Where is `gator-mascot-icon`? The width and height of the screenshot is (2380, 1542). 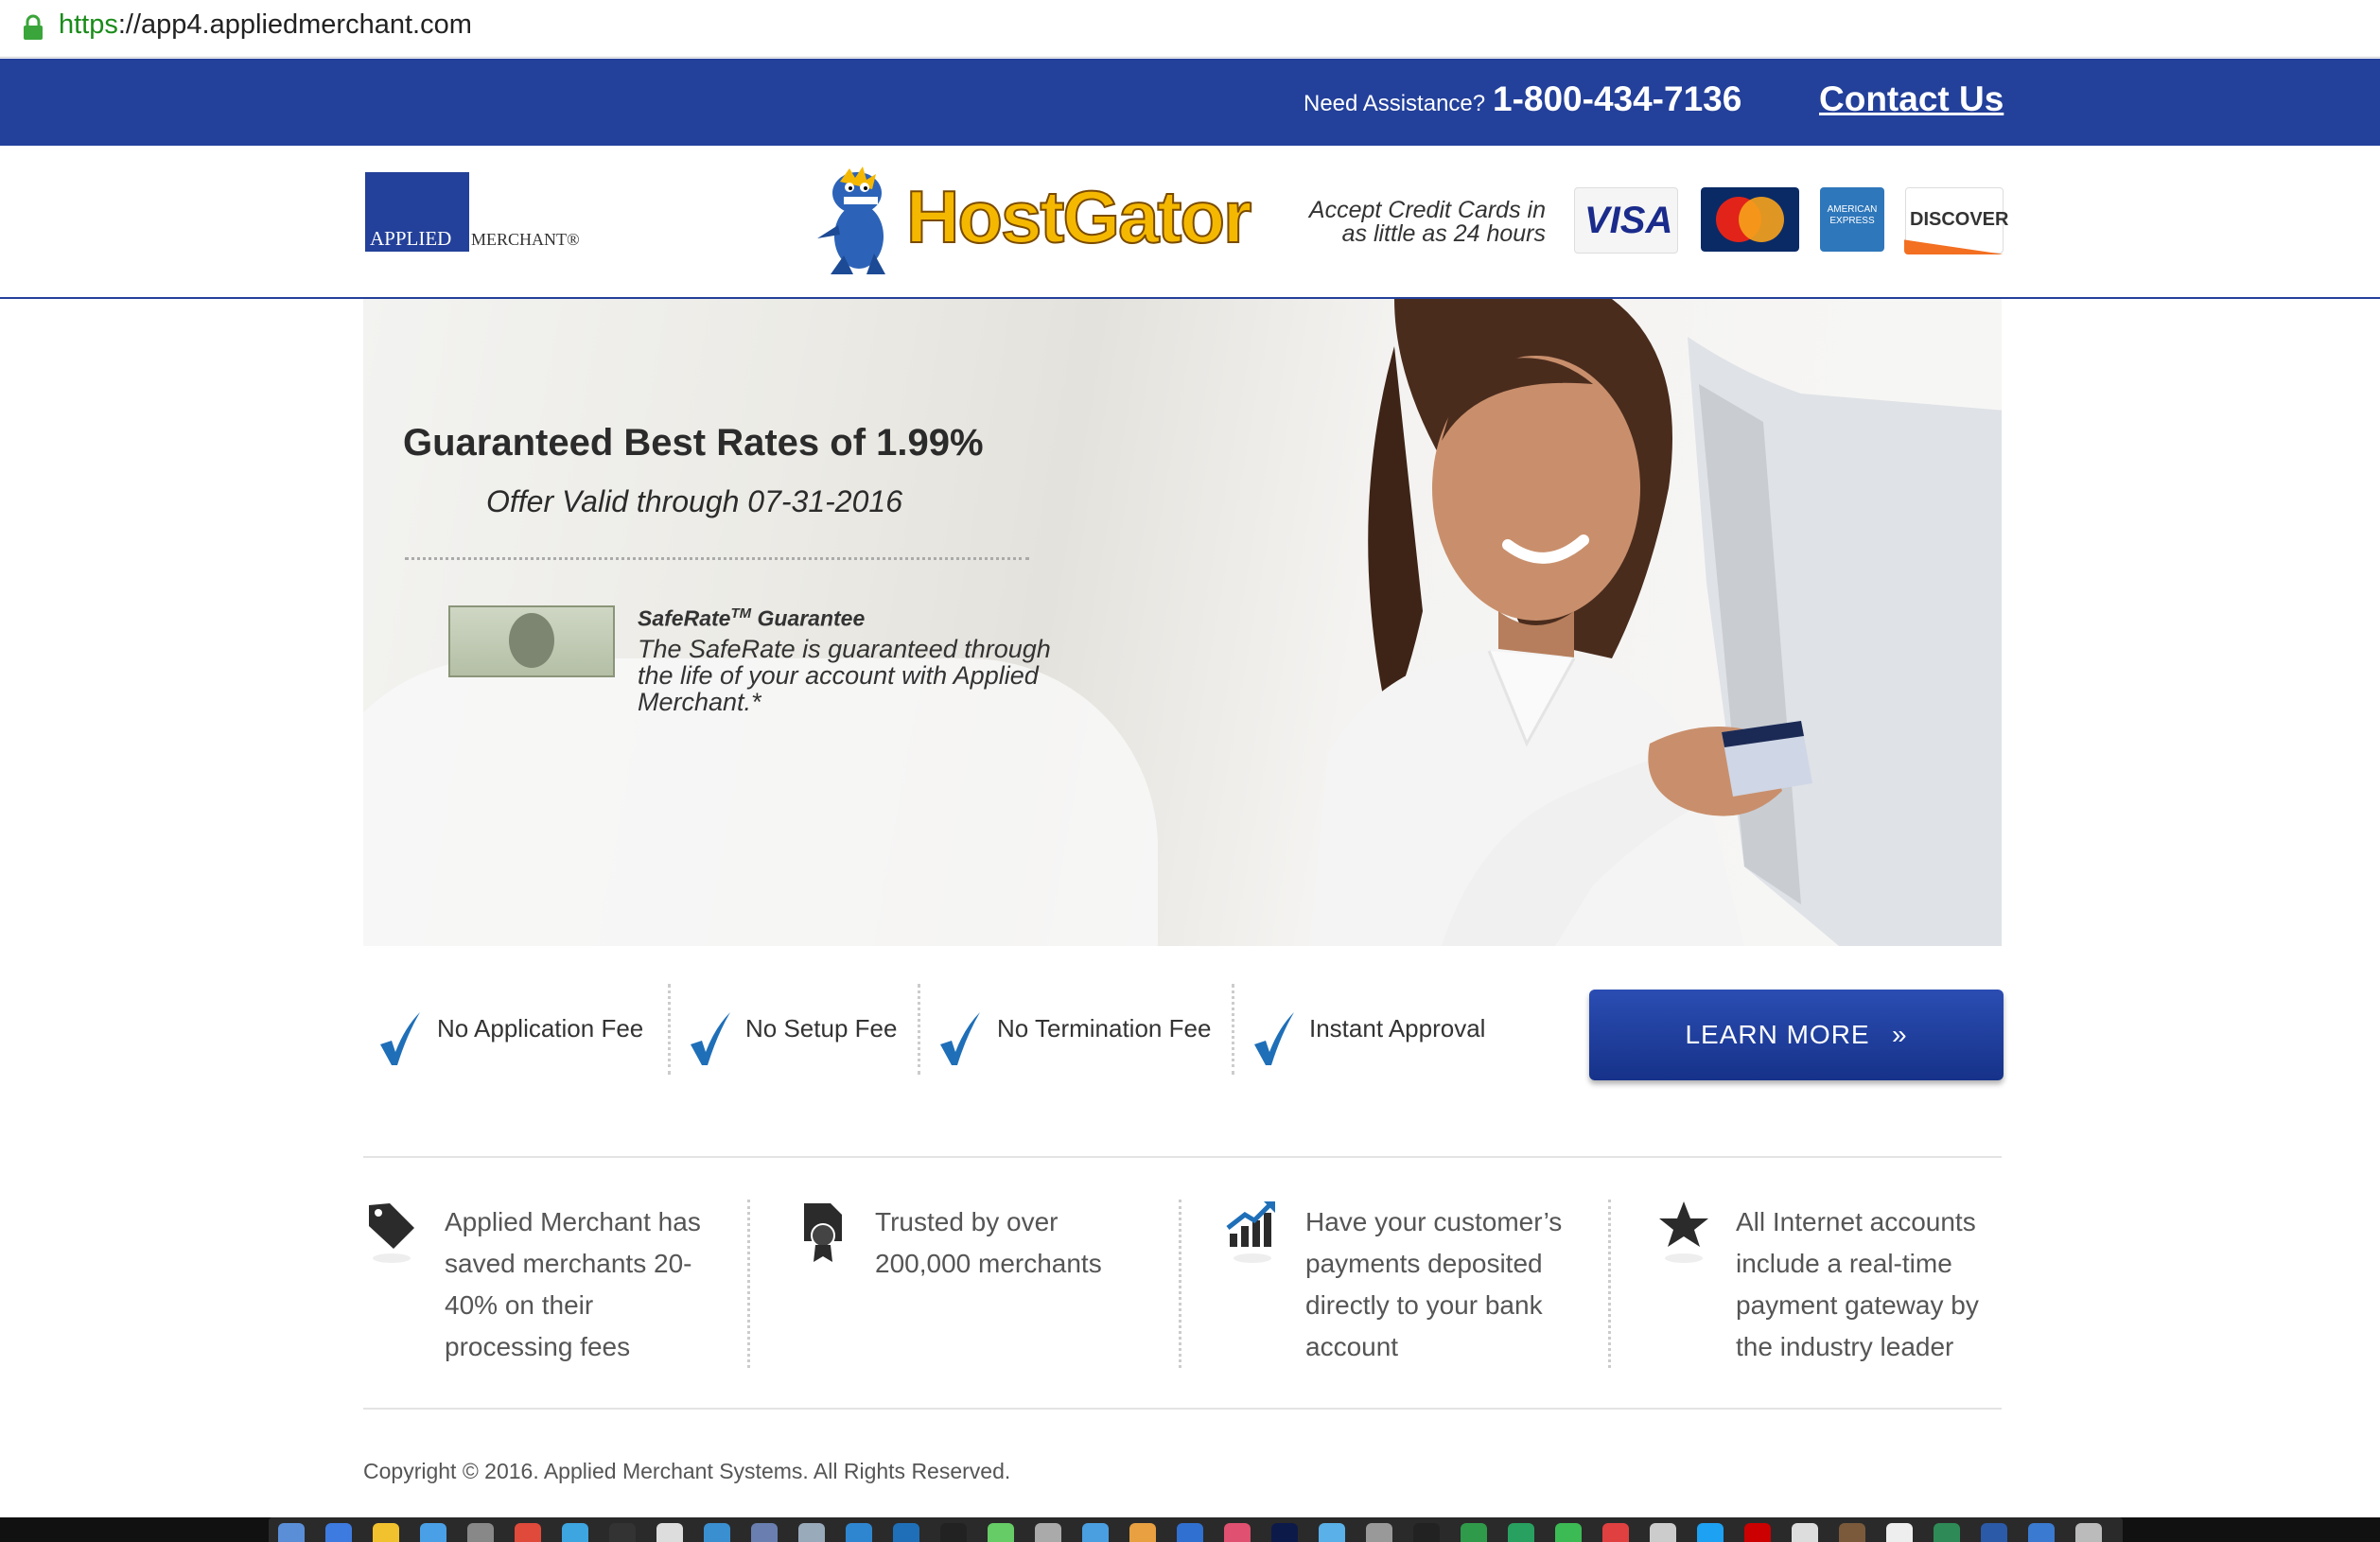 gator-mascot-icon is located at coordinates (851, 220).